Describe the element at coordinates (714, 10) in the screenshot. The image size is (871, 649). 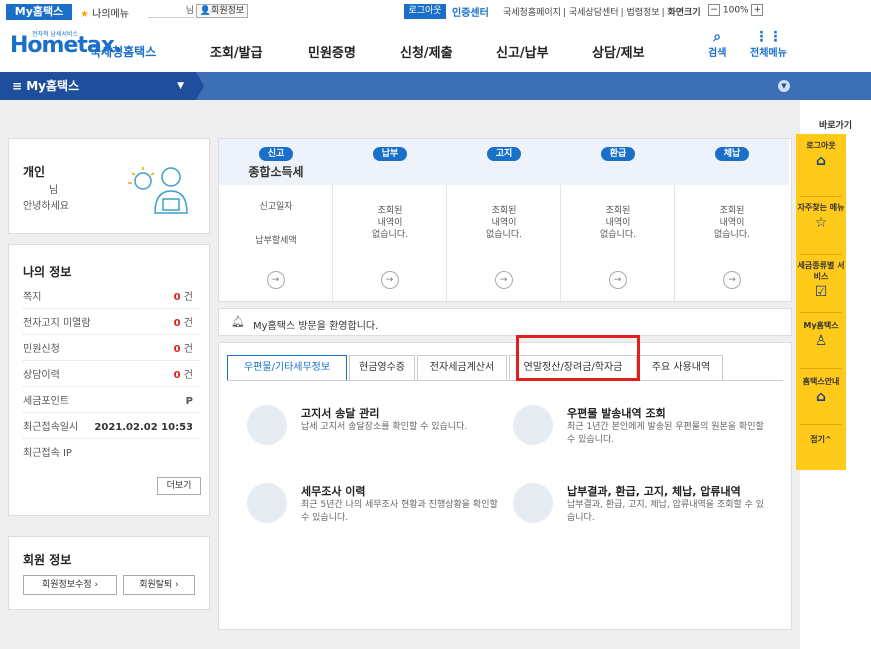
I see `zoom-out-button: −` at that location.